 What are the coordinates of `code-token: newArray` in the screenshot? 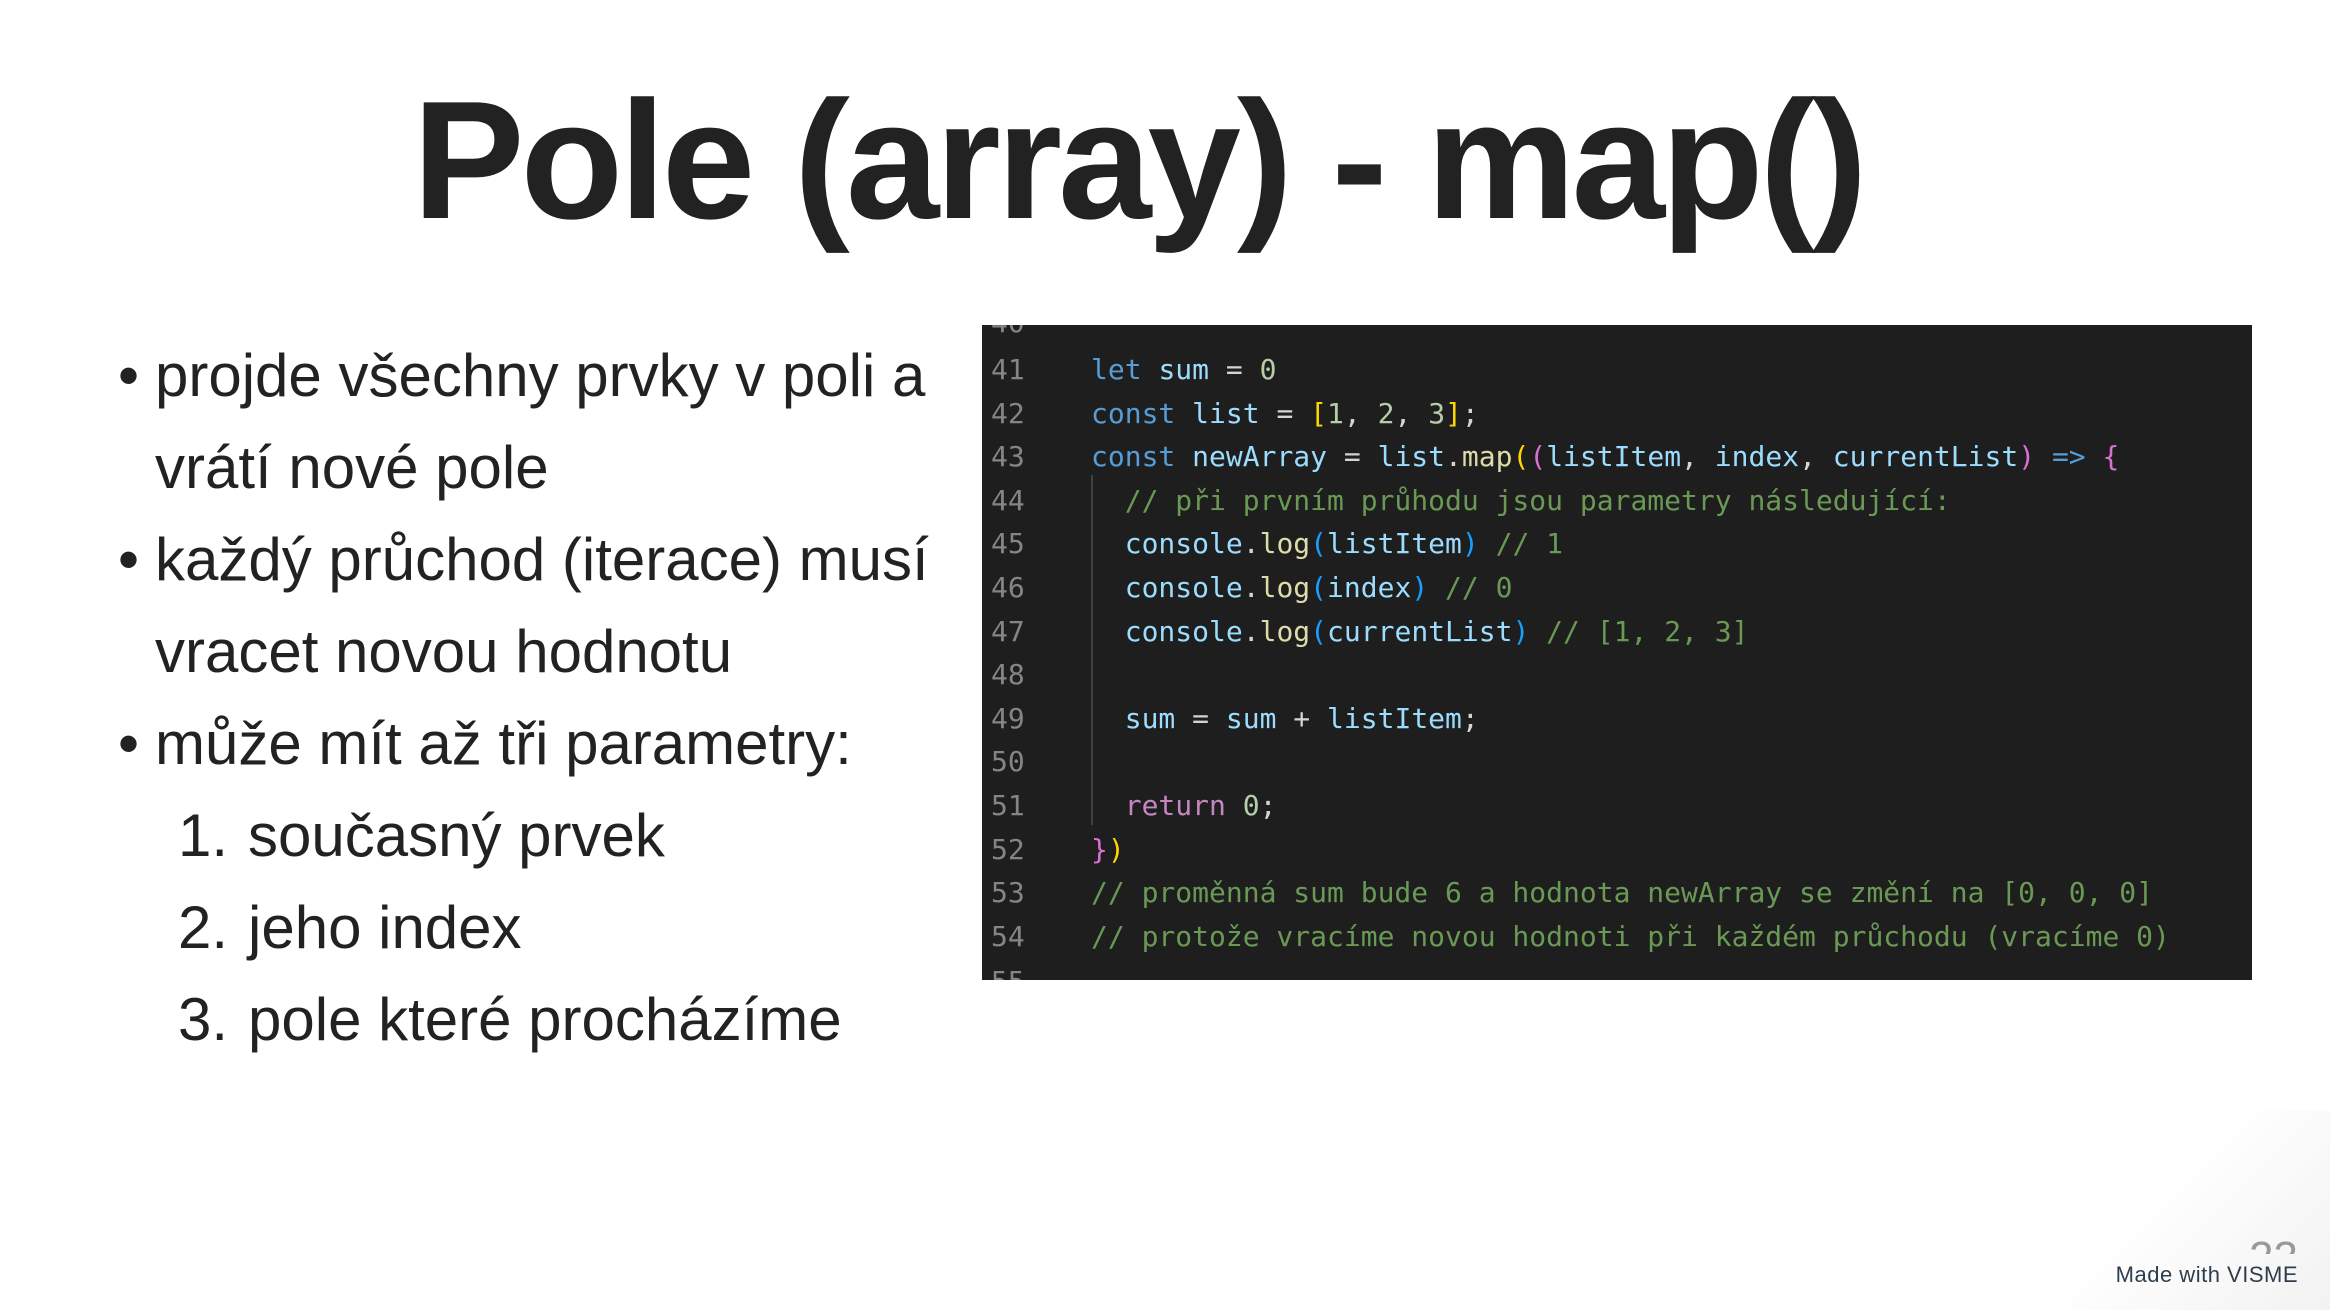 It's located at (1260, 457).